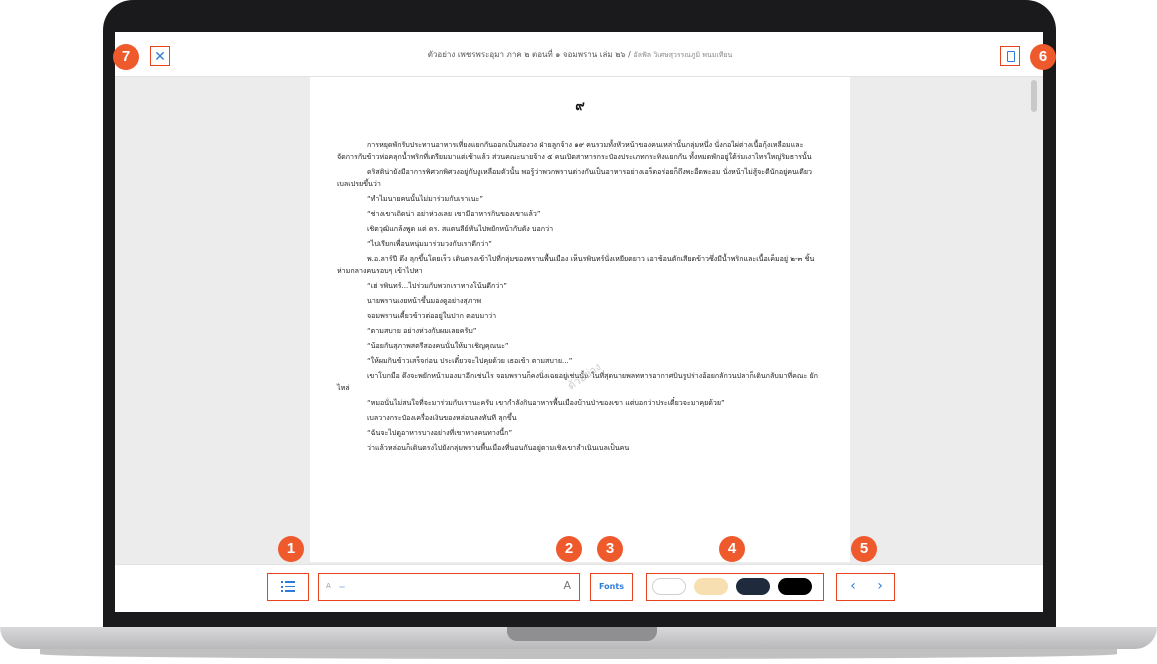 The height and width of the screenshot is (664, 1157). I want to click on scrollbar, so click(1034, 96).